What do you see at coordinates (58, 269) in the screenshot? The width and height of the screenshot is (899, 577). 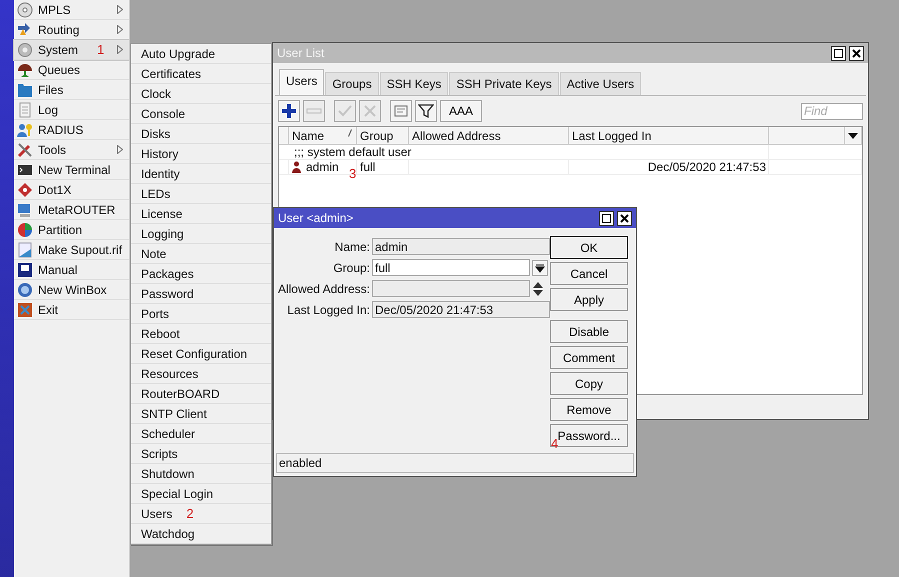 I see `menu-label: Manual` at bounding box center [58, 269].